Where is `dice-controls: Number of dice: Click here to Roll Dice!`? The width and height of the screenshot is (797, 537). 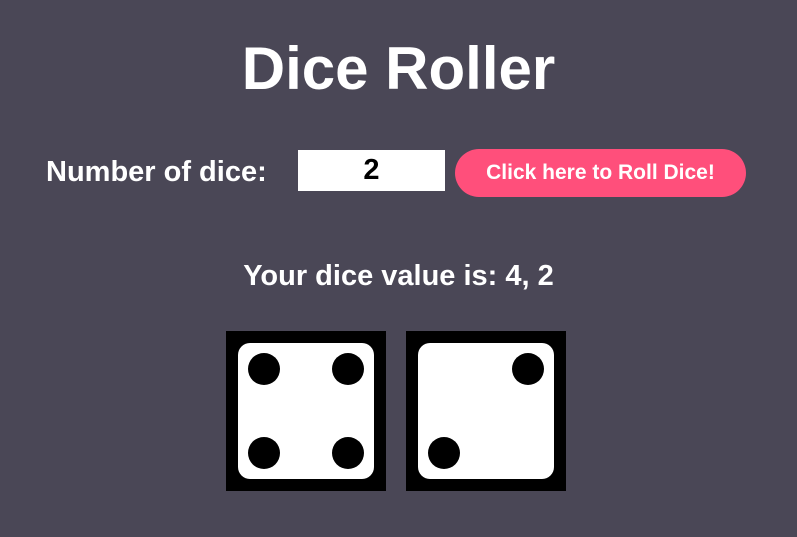
dice-controls: Number of dice: Click here to Roll Dice! is located at coordinates (398, 173).